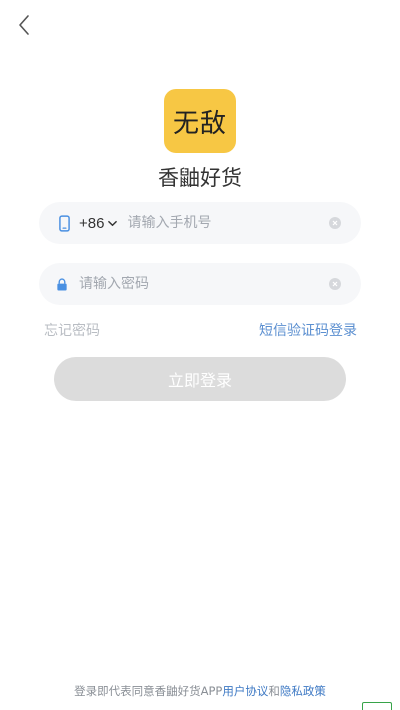  Describe the element at coordinates (64, 223) in the screenshot. I see `phone-icon` at that location.